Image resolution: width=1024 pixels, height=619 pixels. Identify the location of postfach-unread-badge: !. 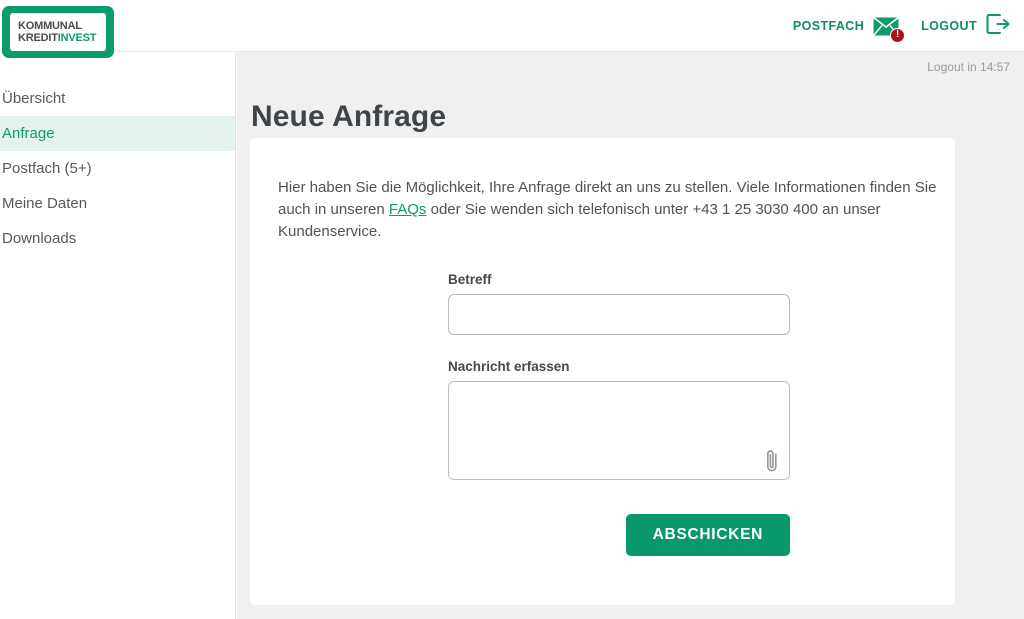
(898, 35).